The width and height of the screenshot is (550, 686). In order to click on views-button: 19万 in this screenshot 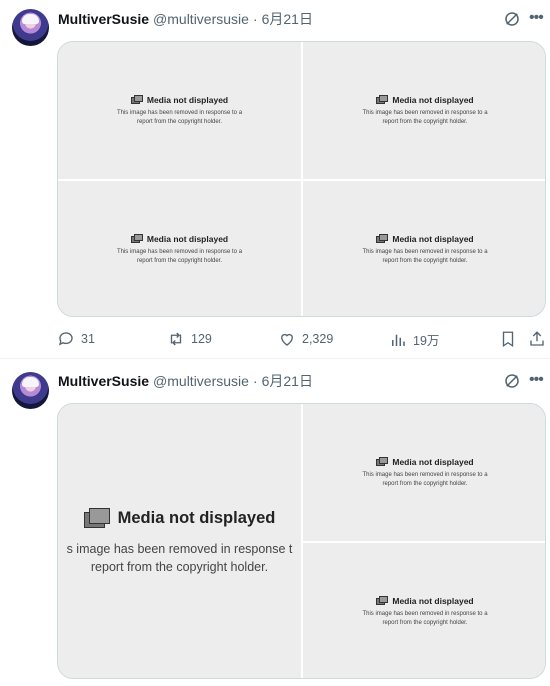, I will do `click(414, 339)`.